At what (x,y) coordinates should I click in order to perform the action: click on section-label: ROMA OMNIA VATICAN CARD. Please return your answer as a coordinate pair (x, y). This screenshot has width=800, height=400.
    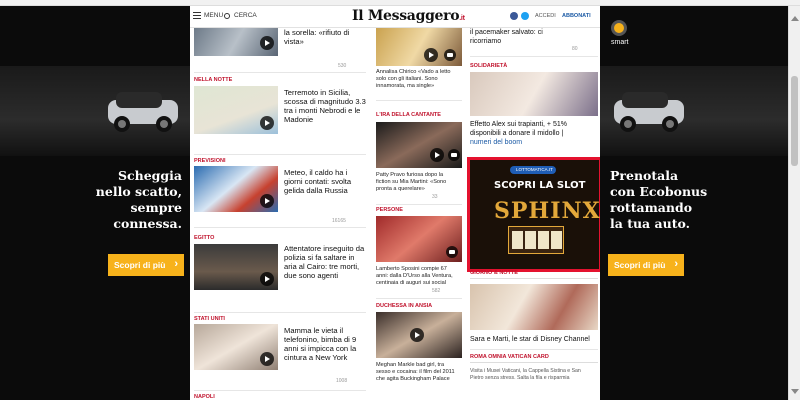
    Looking at the image, I should click on (509, 357).